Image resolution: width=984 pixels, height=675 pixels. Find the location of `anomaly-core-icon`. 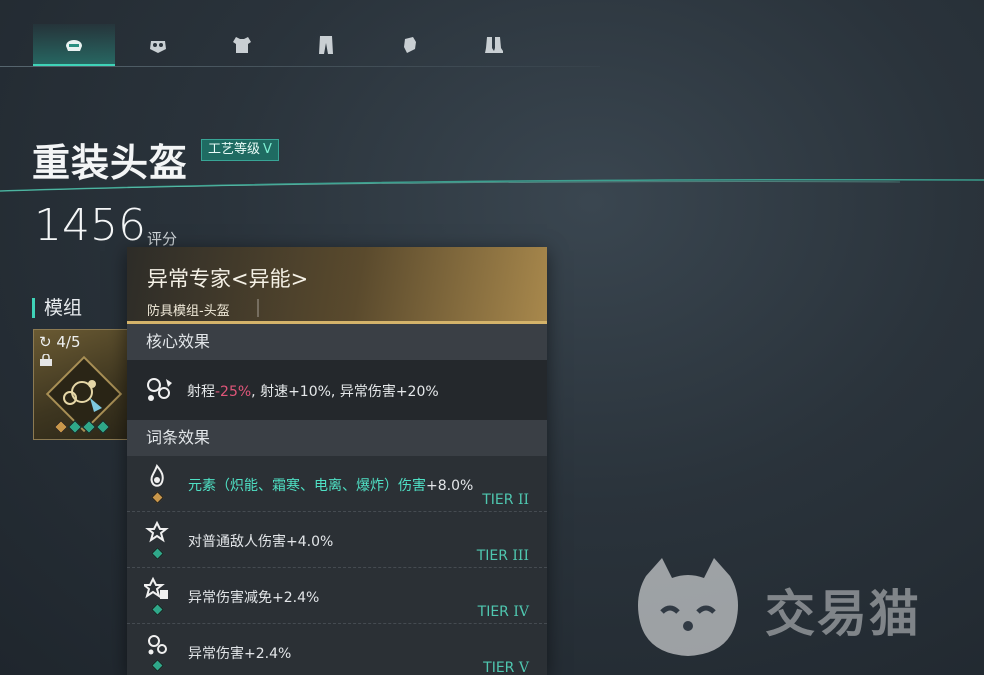

anomaly-core-icon is located at coordinates (159, 389).